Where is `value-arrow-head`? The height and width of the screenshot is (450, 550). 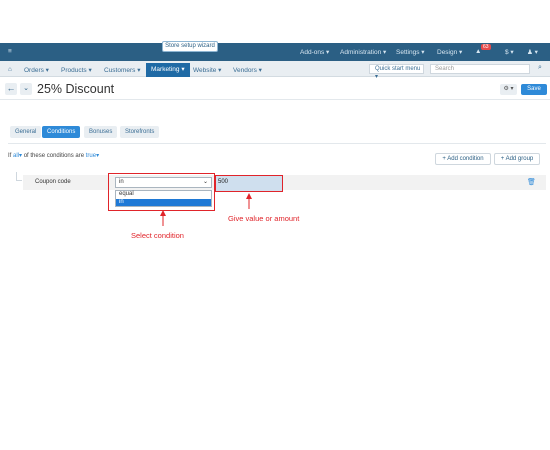 value-arrow-head is located at coordinates (249, 196).